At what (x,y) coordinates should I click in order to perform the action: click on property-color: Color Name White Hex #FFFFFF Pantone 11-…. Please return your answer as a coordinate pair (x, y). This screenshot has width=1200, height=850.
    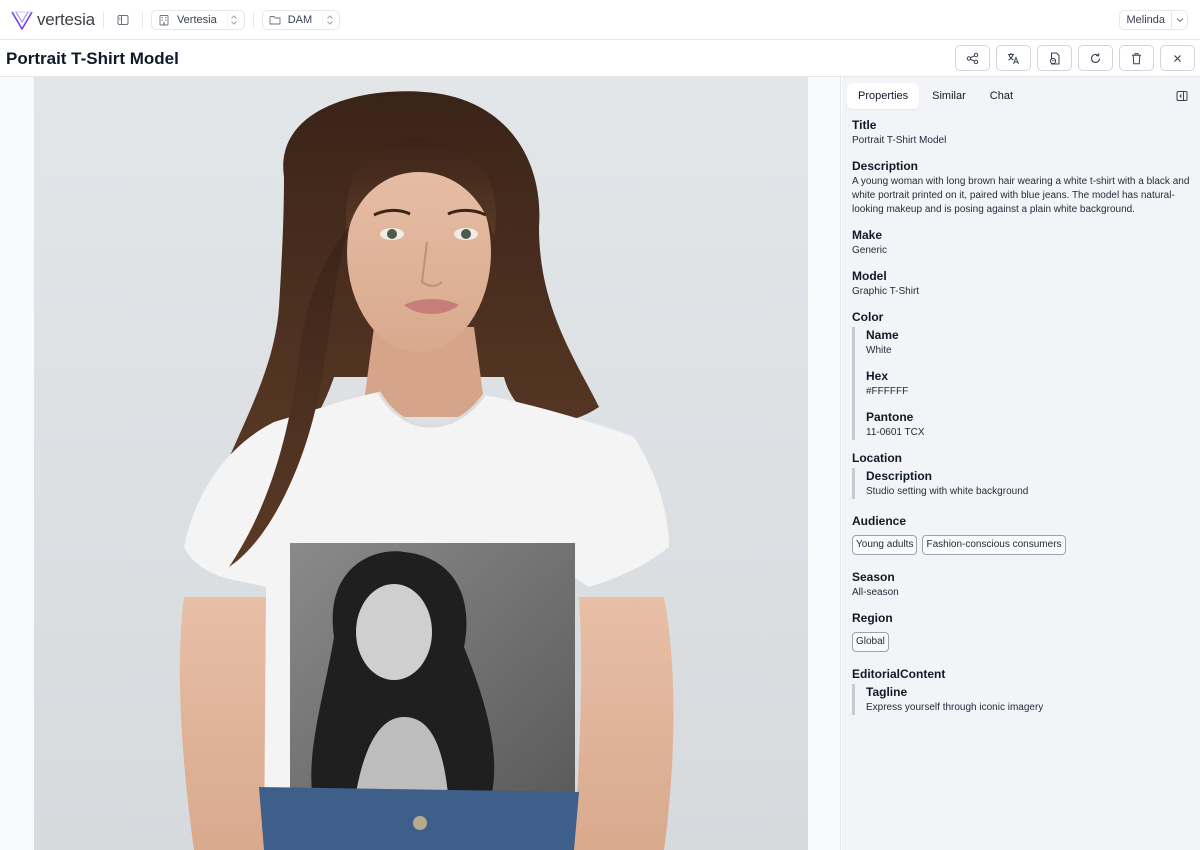
    Looking at the image, I should click on (1022, 374).